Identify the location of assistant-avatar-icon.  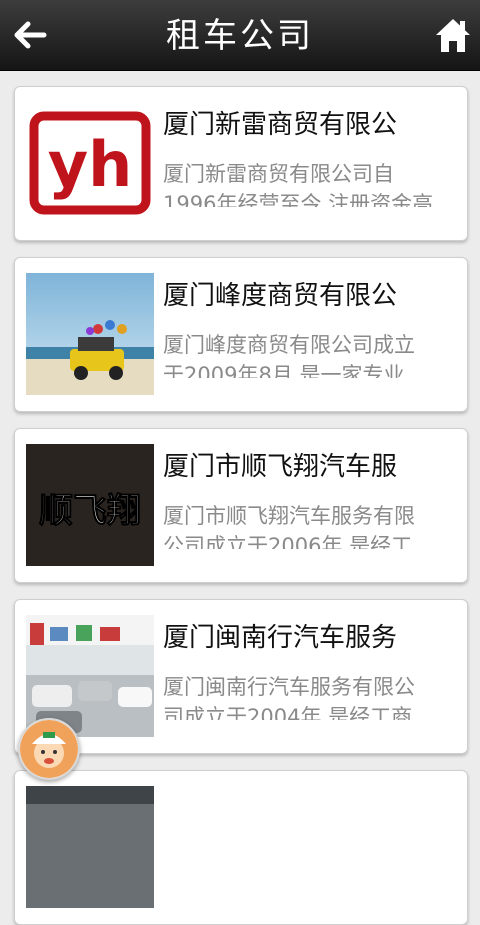
(49, 749).